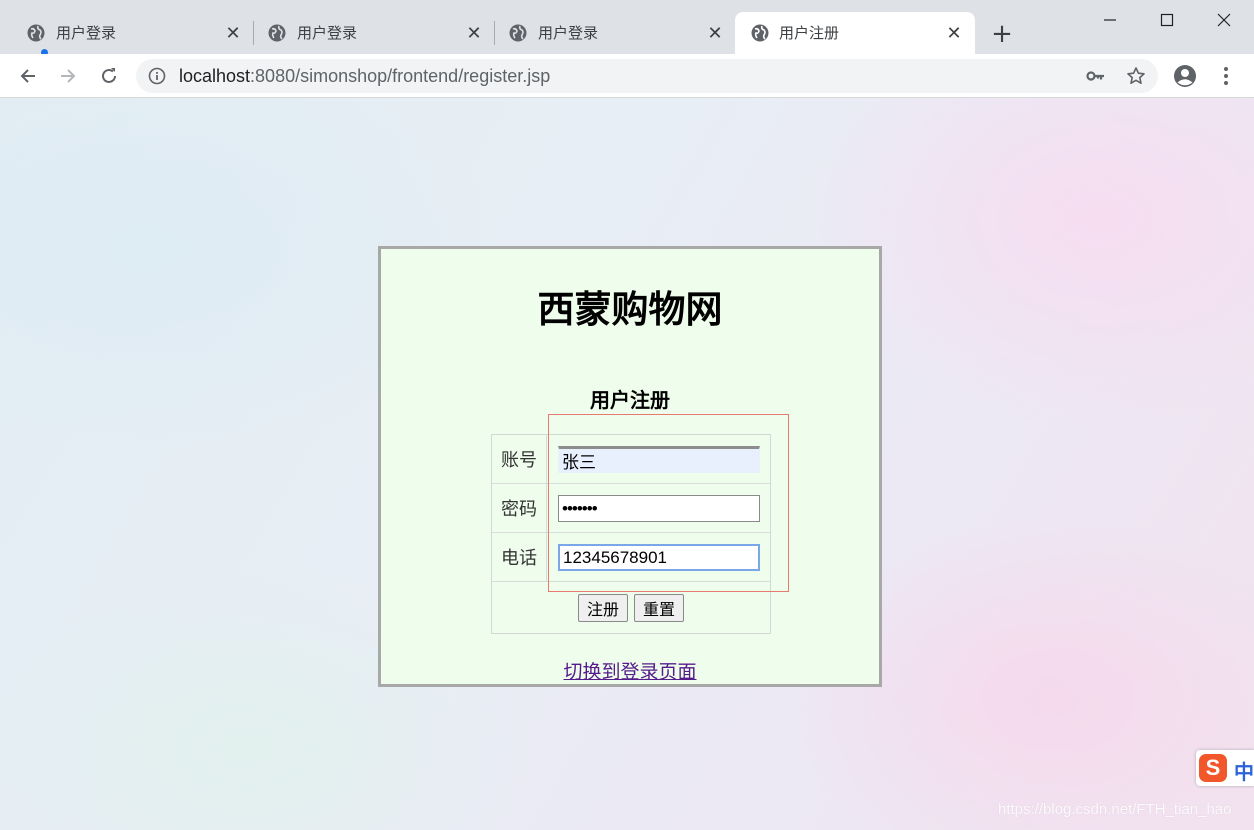 This screenshot has width=1254, height=830. I want to click on key-icon, so click(1096, 76).